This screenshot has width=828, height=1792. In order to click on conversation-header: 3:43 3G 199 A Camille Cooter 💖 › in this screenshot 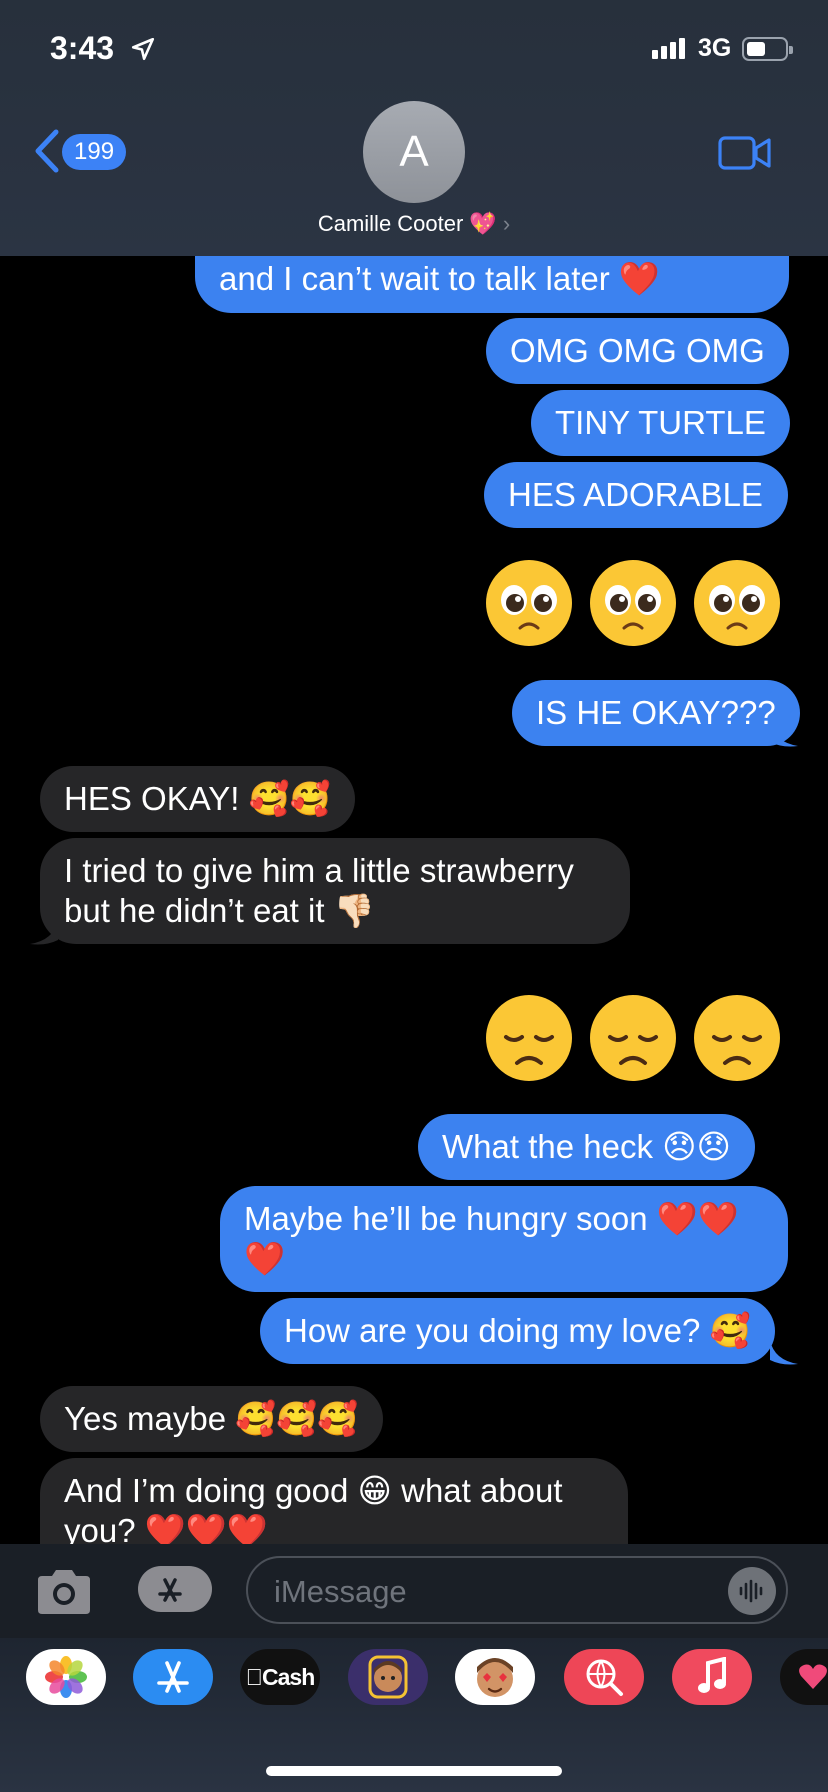, I will do `click(414, 128)`.